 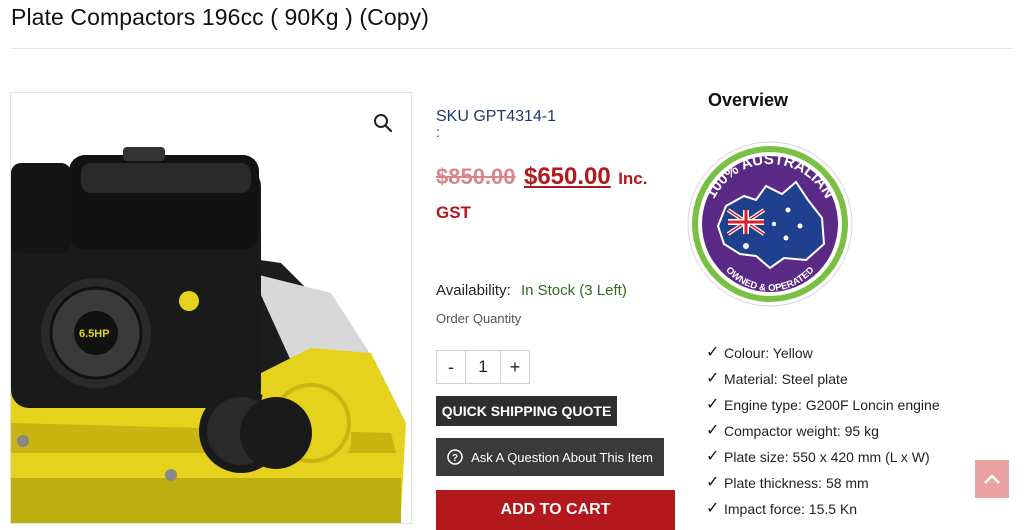 I want to click on question-circle-icon: ?, so click(x=455, y=457).